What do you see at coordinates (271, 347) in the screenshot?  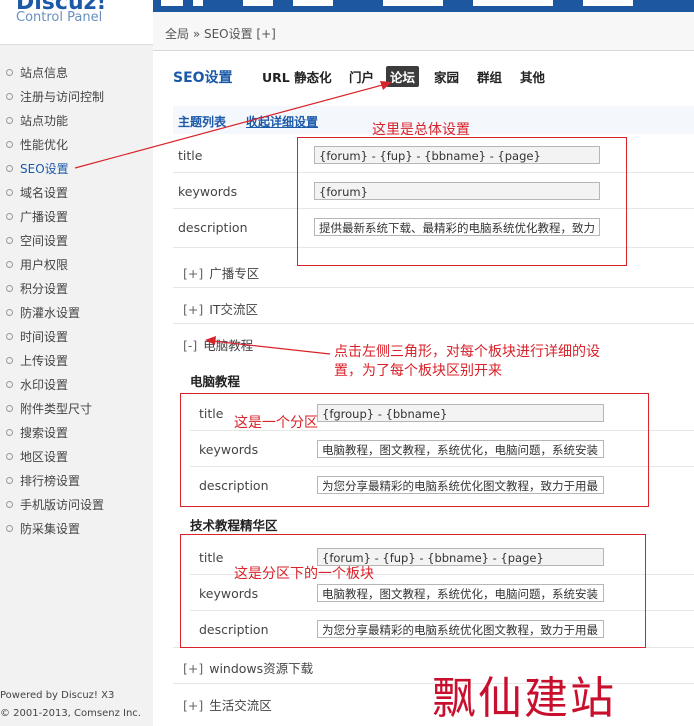 I see `arrow-to-toggle` at bounding box center [271, 347].